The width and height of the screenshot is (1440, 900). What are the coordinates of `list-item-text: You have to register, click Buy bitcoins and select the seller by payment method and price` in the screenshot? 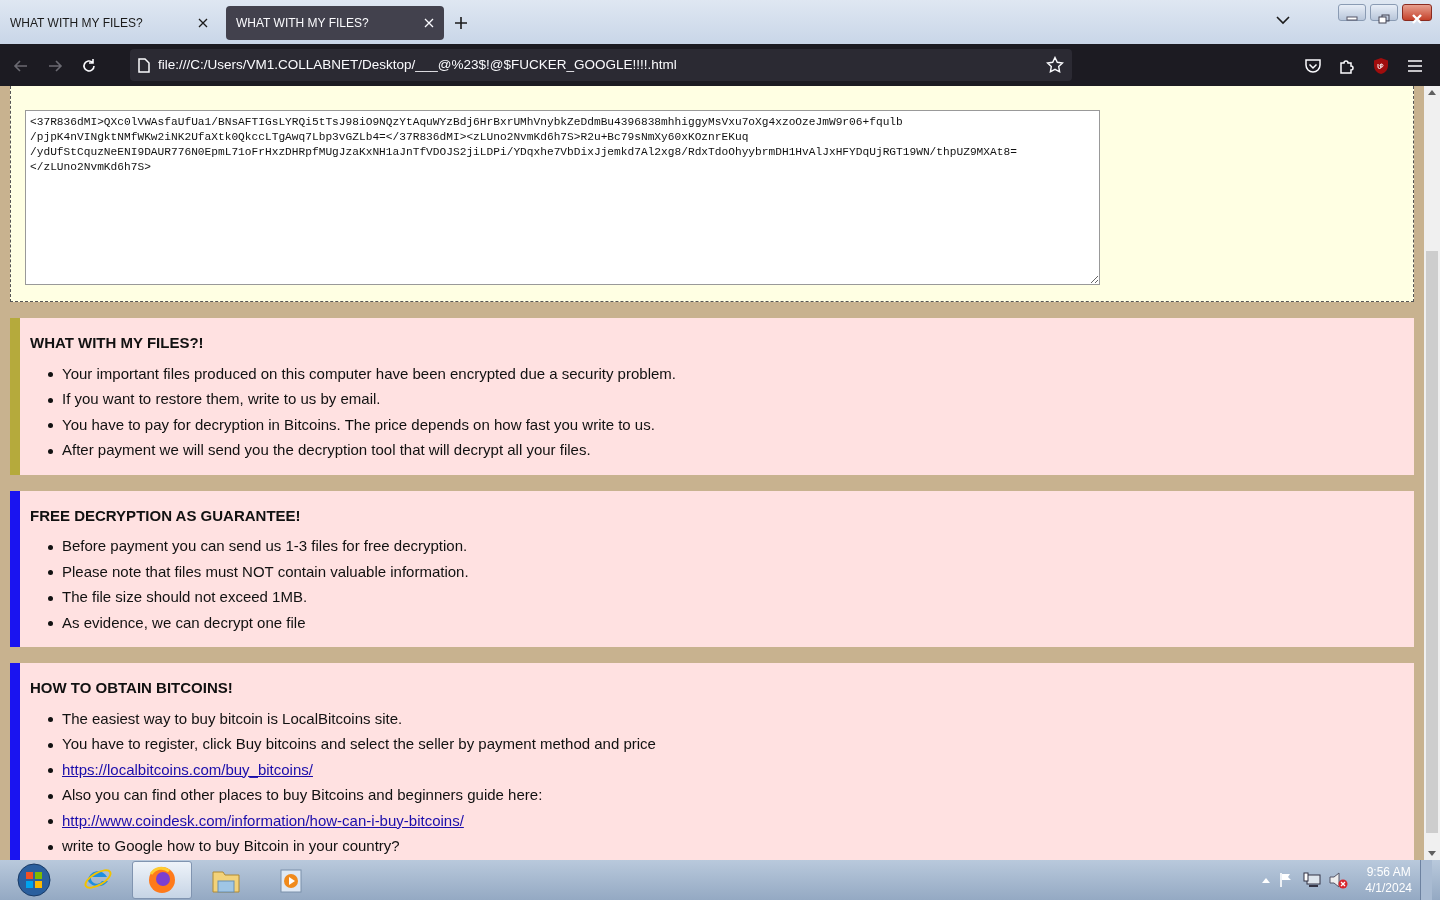 It's located at (359, 743).